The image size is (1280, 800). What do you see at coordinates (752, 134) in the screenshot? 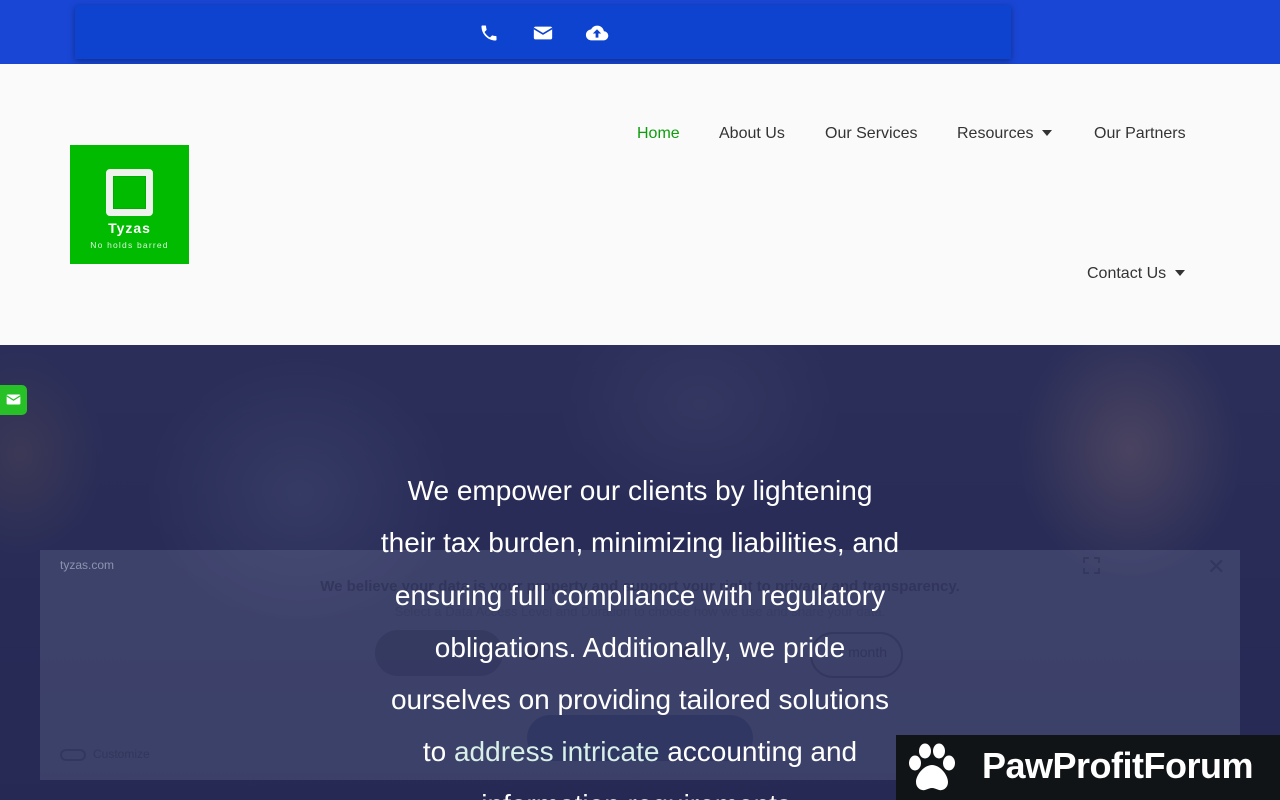
I see `nav-about-us: About Us` at bounding box center [752, 134].